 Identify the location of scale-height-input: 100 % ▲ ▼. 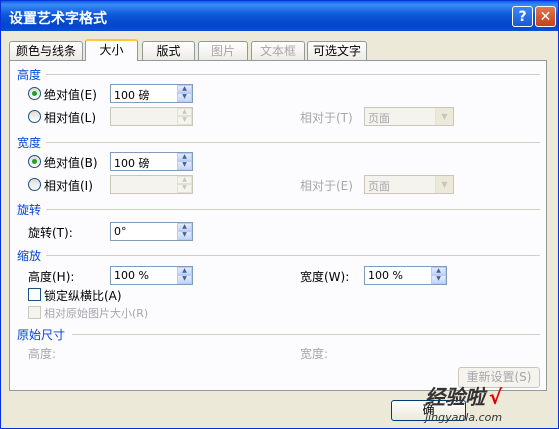
(151, 275).